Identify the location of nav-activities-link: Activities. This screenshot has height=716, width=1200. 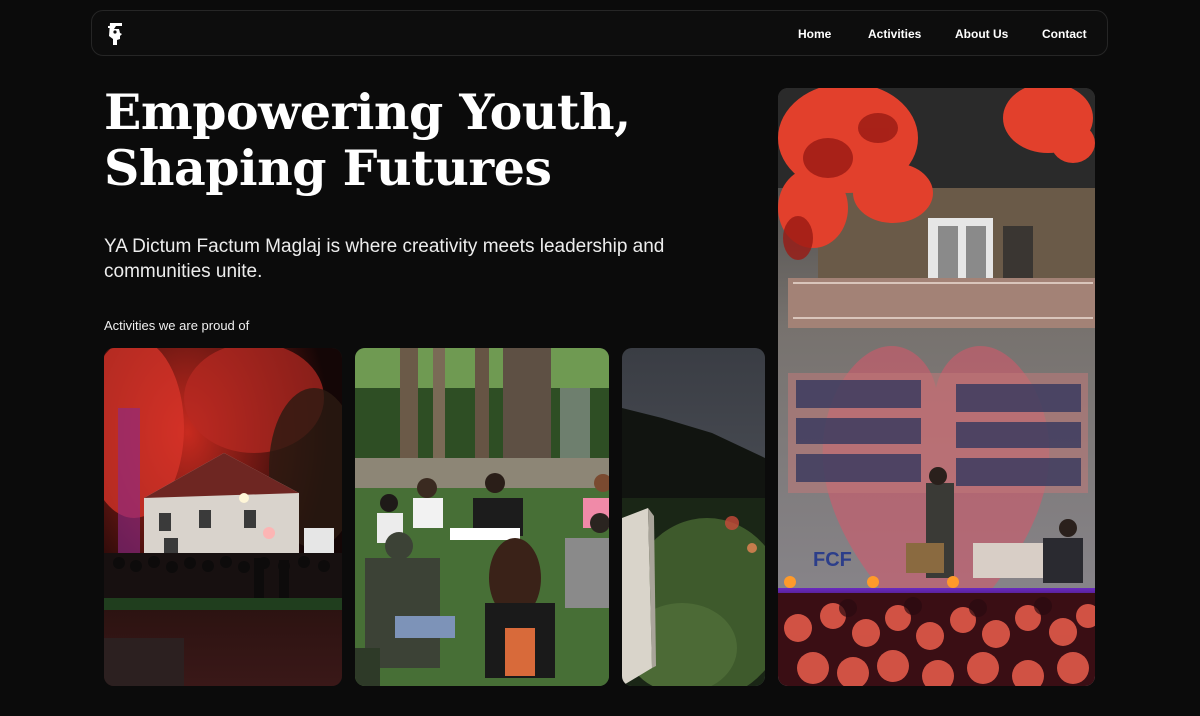
(894, 34).